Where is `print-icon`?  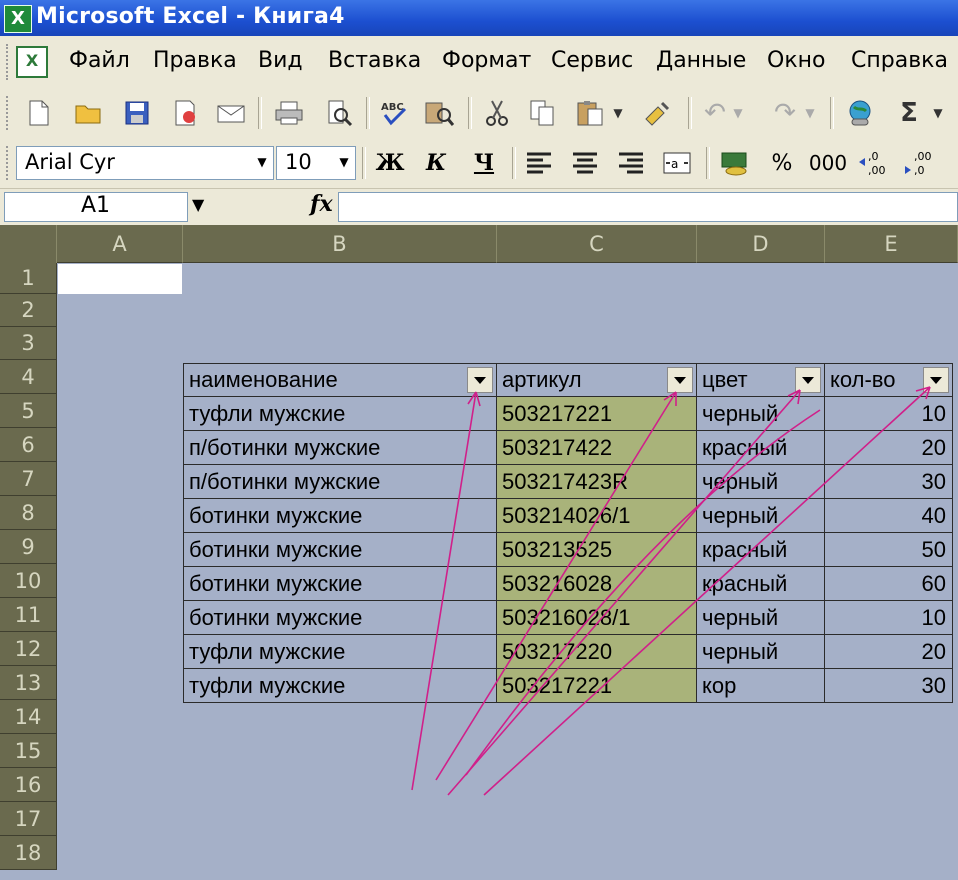 print-icon is located at coordinates (289, 113).